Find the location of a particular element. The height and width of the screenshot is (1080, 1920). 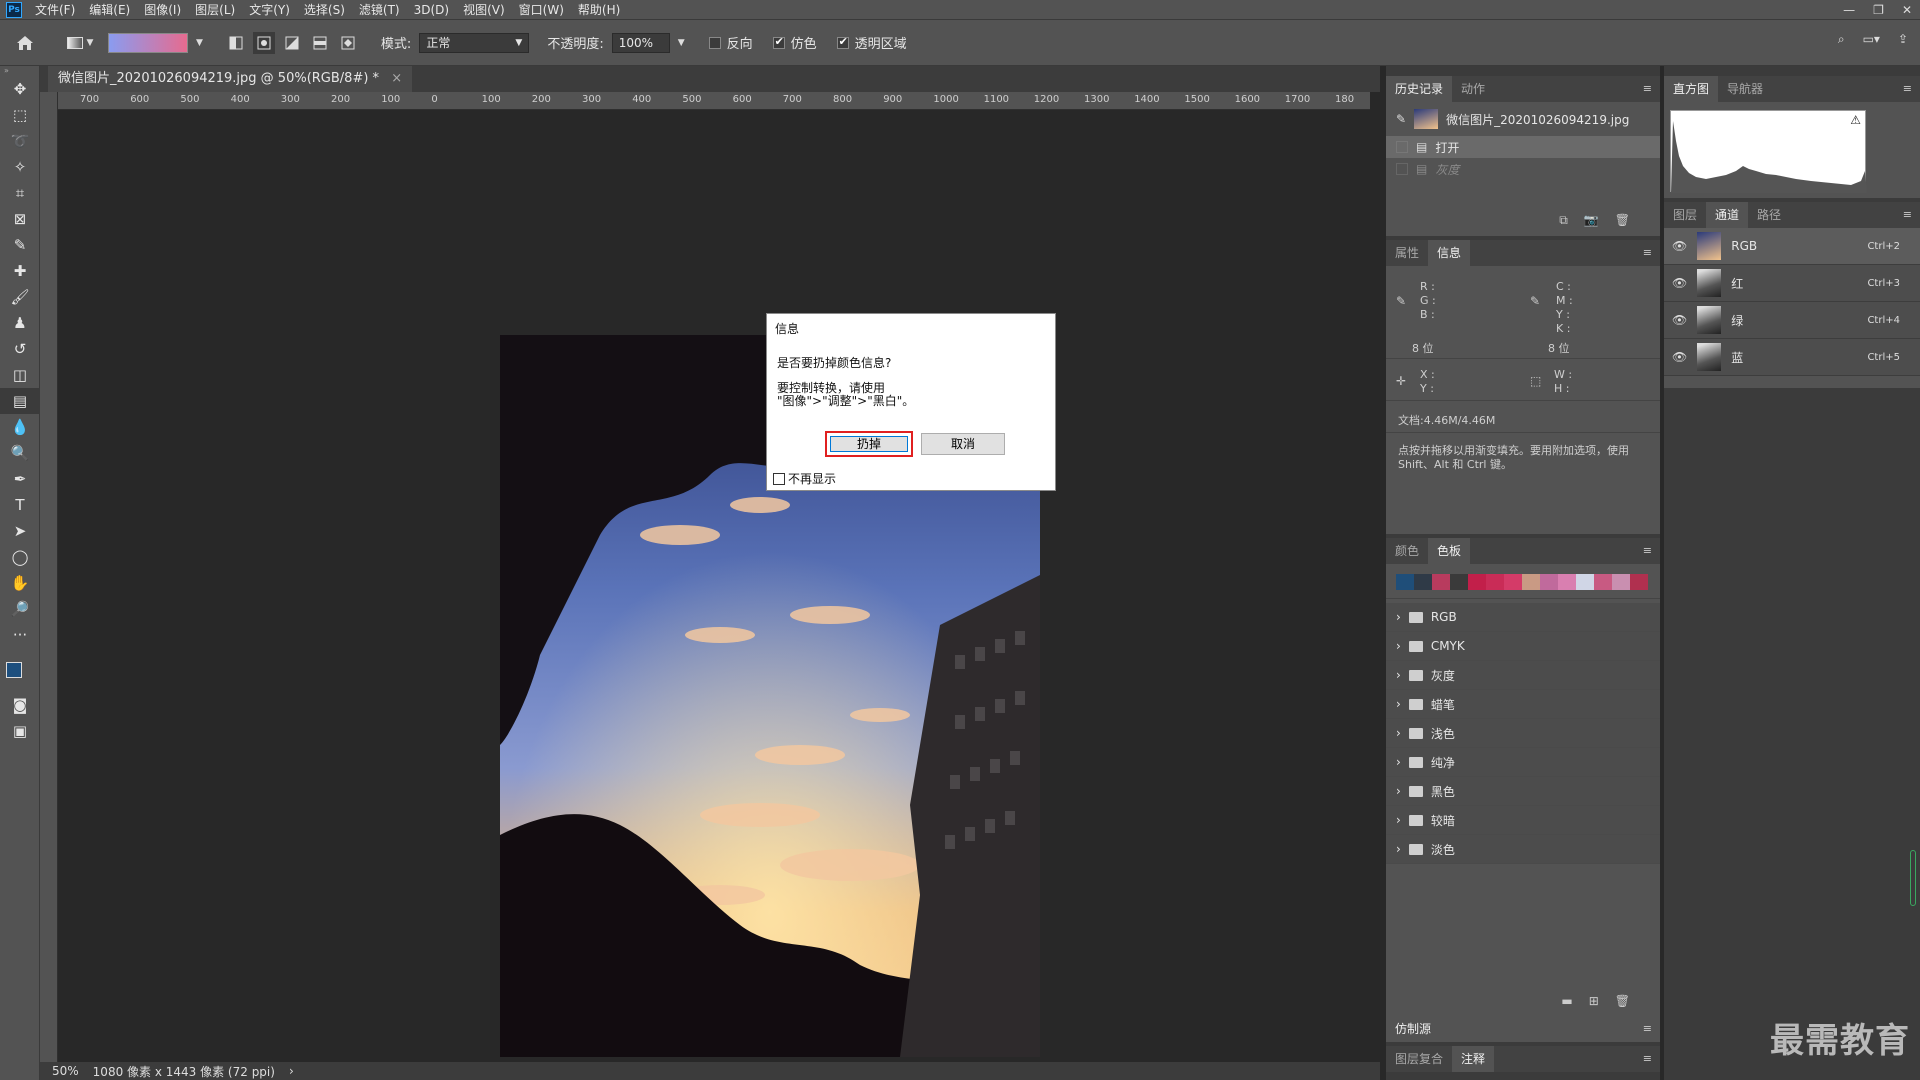

tab-swatches: 色板 is located at coordinates (1449, 551).